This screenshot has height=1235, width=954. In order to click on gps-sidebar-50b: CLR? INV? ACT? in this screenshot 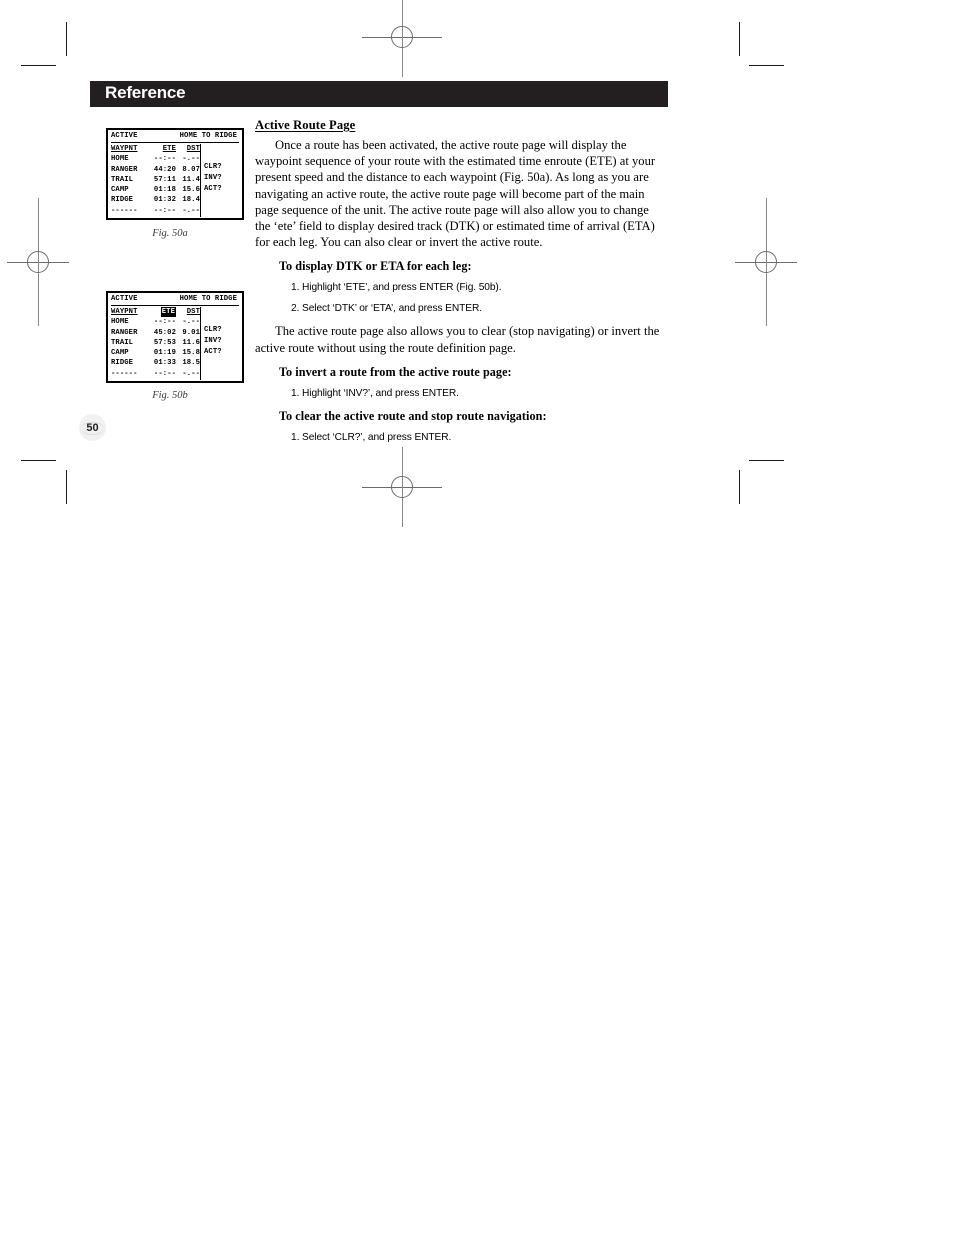, I will do `click(219, 343)`.